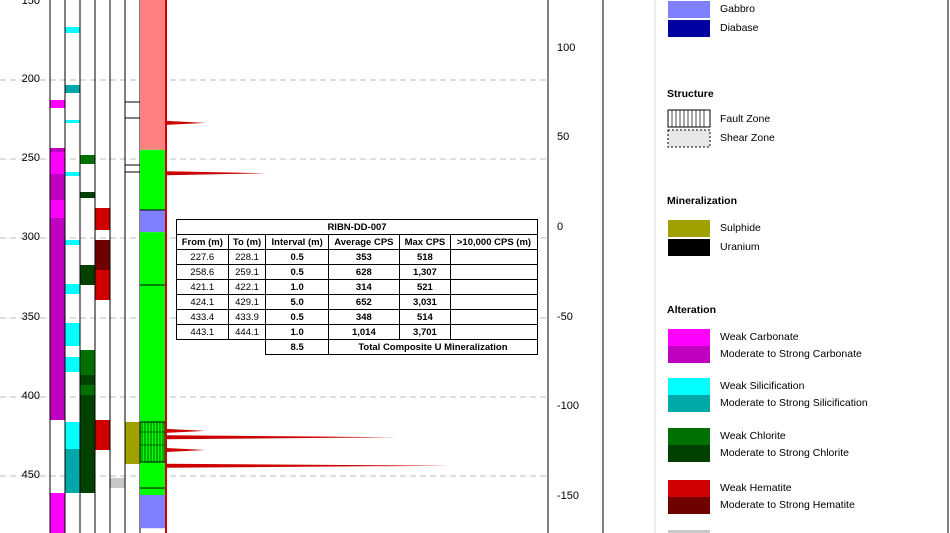  What do you see at coordinates (689, 386) in the screenshot?
I see `weak-silicification-swatch` at bounding box center [689, 386].